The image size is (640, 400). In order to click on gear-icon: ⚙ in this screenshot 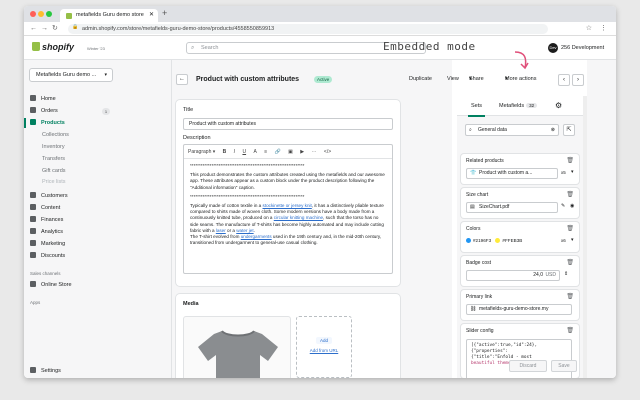, I will do `click(558, 105)`.